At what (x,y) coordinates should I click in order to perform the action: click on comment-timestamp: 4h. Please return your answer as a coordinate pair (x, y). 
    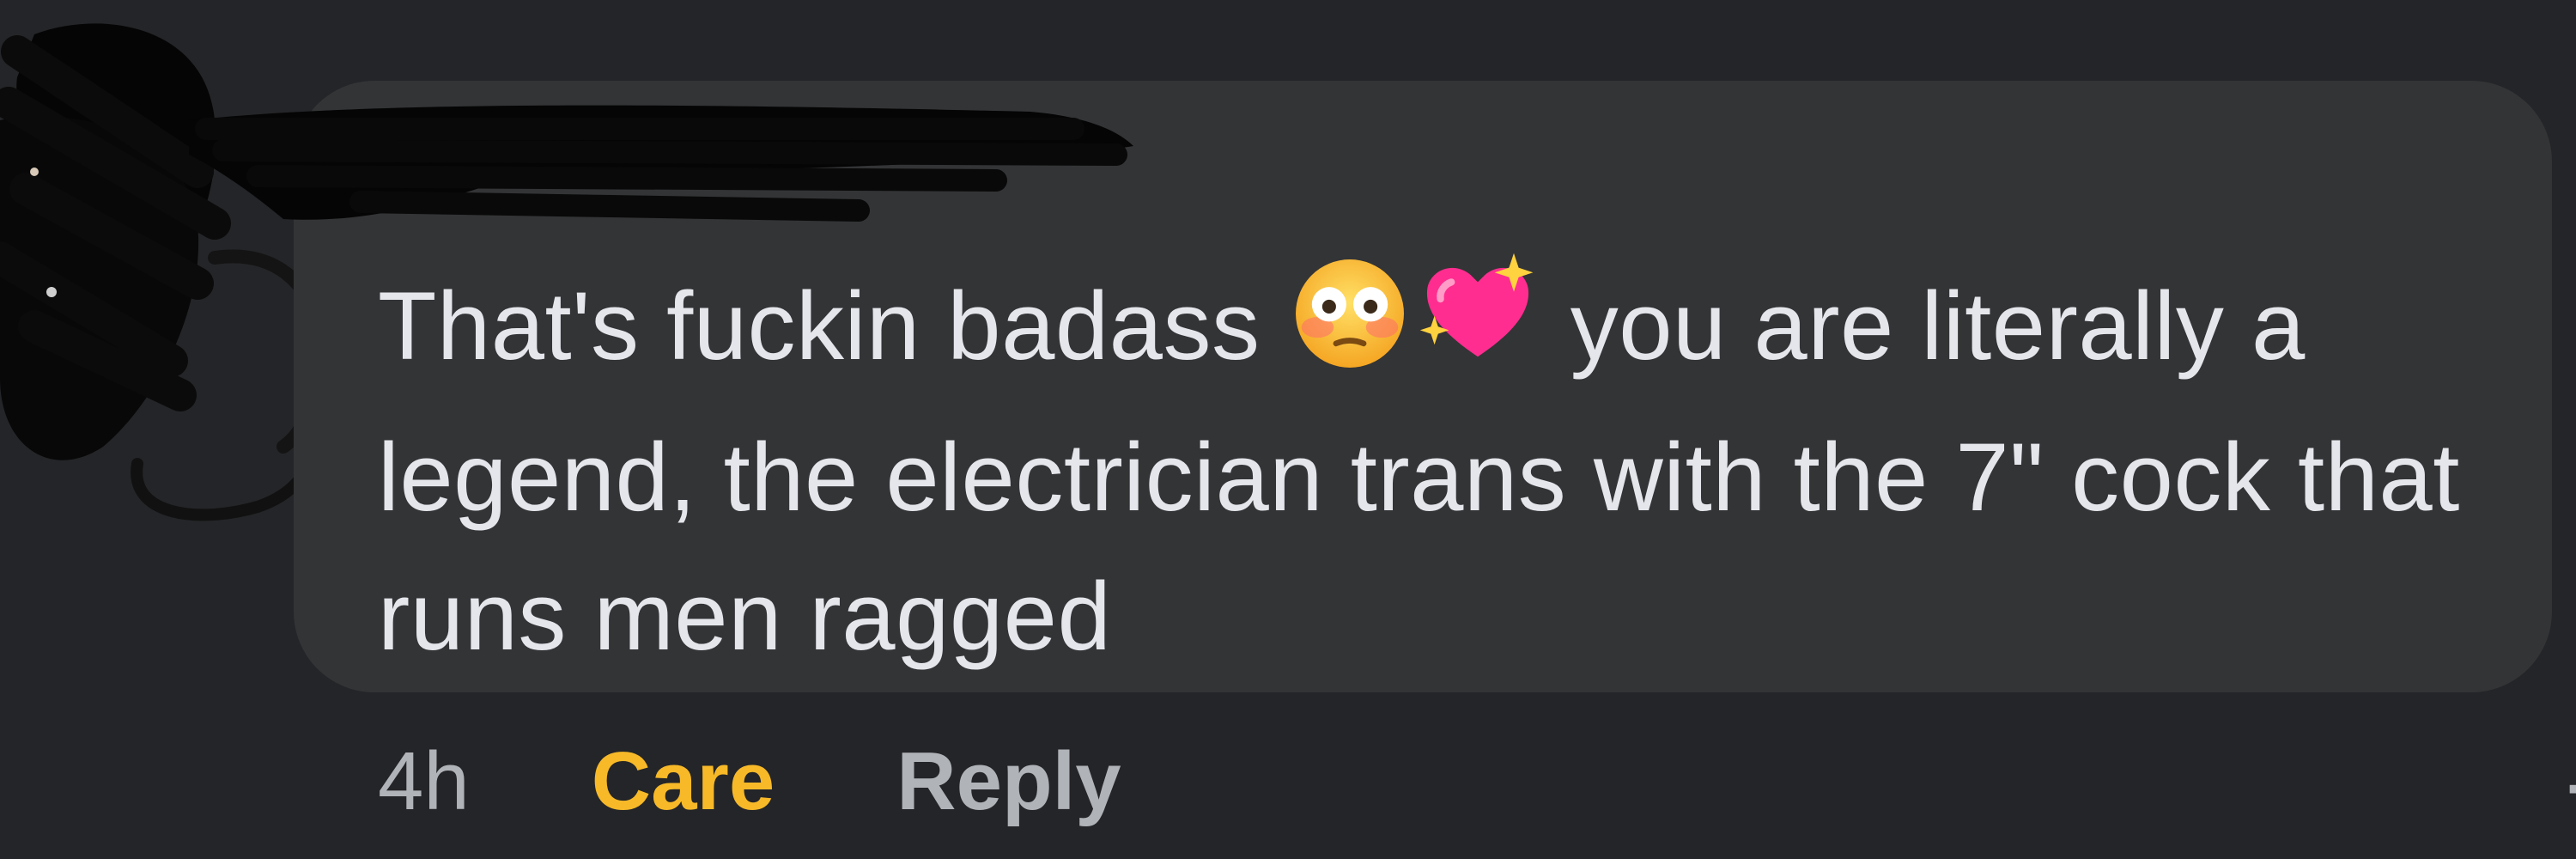
    Looking at the image, I should click on (424, 781).